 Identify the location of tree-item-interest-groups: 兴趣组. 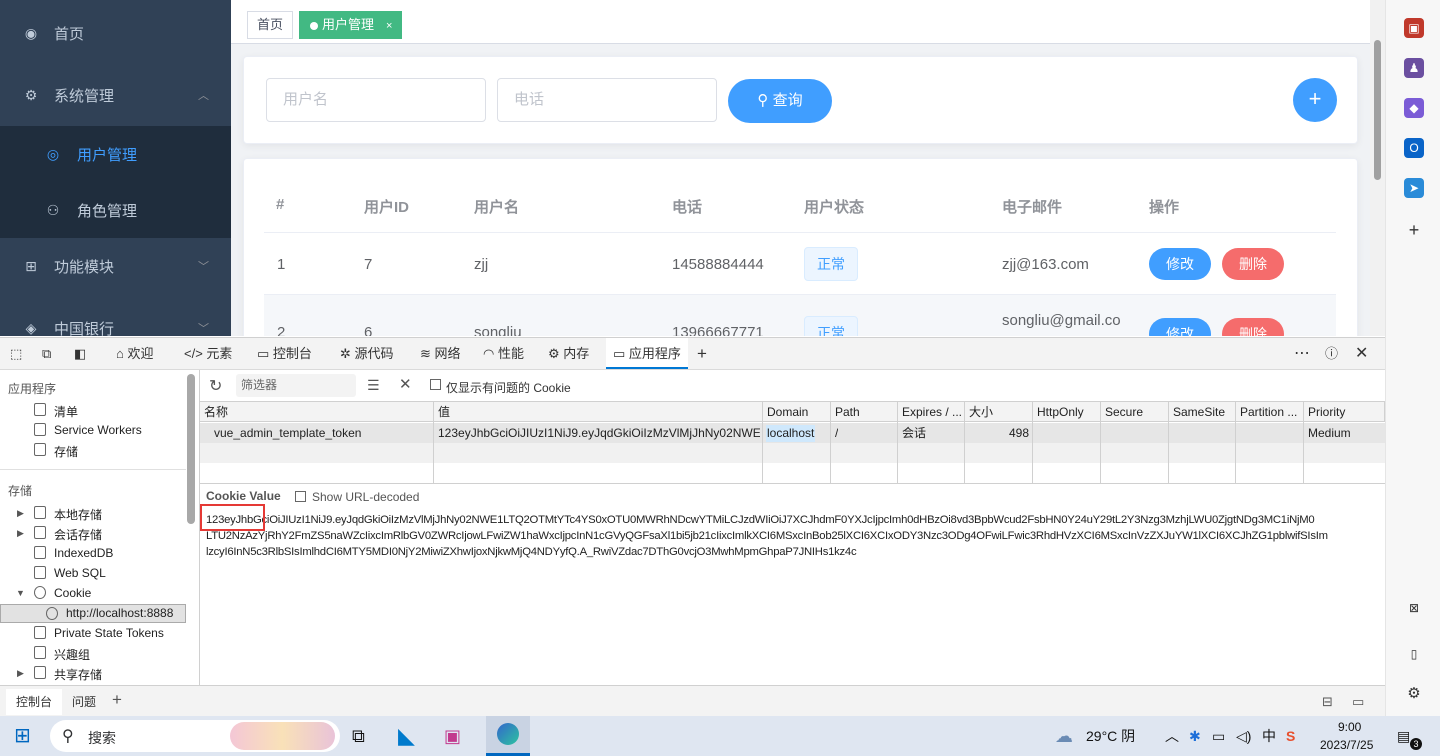
(72, 654).